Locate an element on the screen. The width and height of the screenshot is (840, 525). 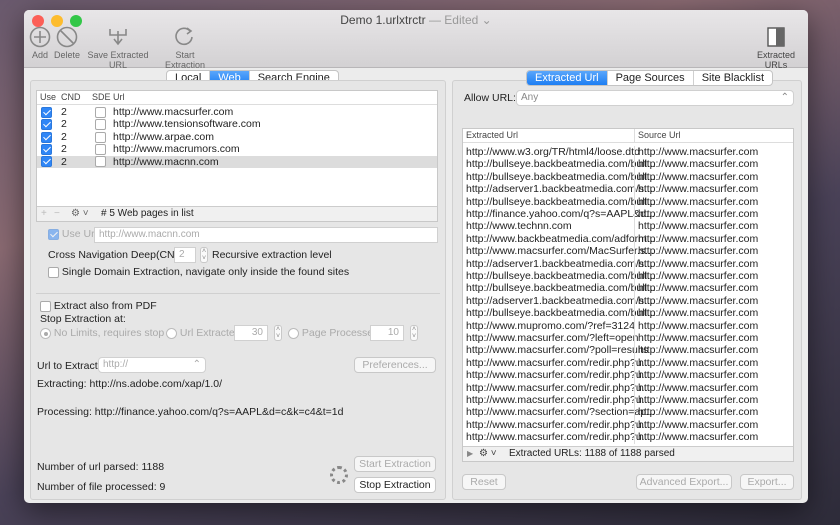
page-processed-input: 10 is located at coordinates (387, 333).